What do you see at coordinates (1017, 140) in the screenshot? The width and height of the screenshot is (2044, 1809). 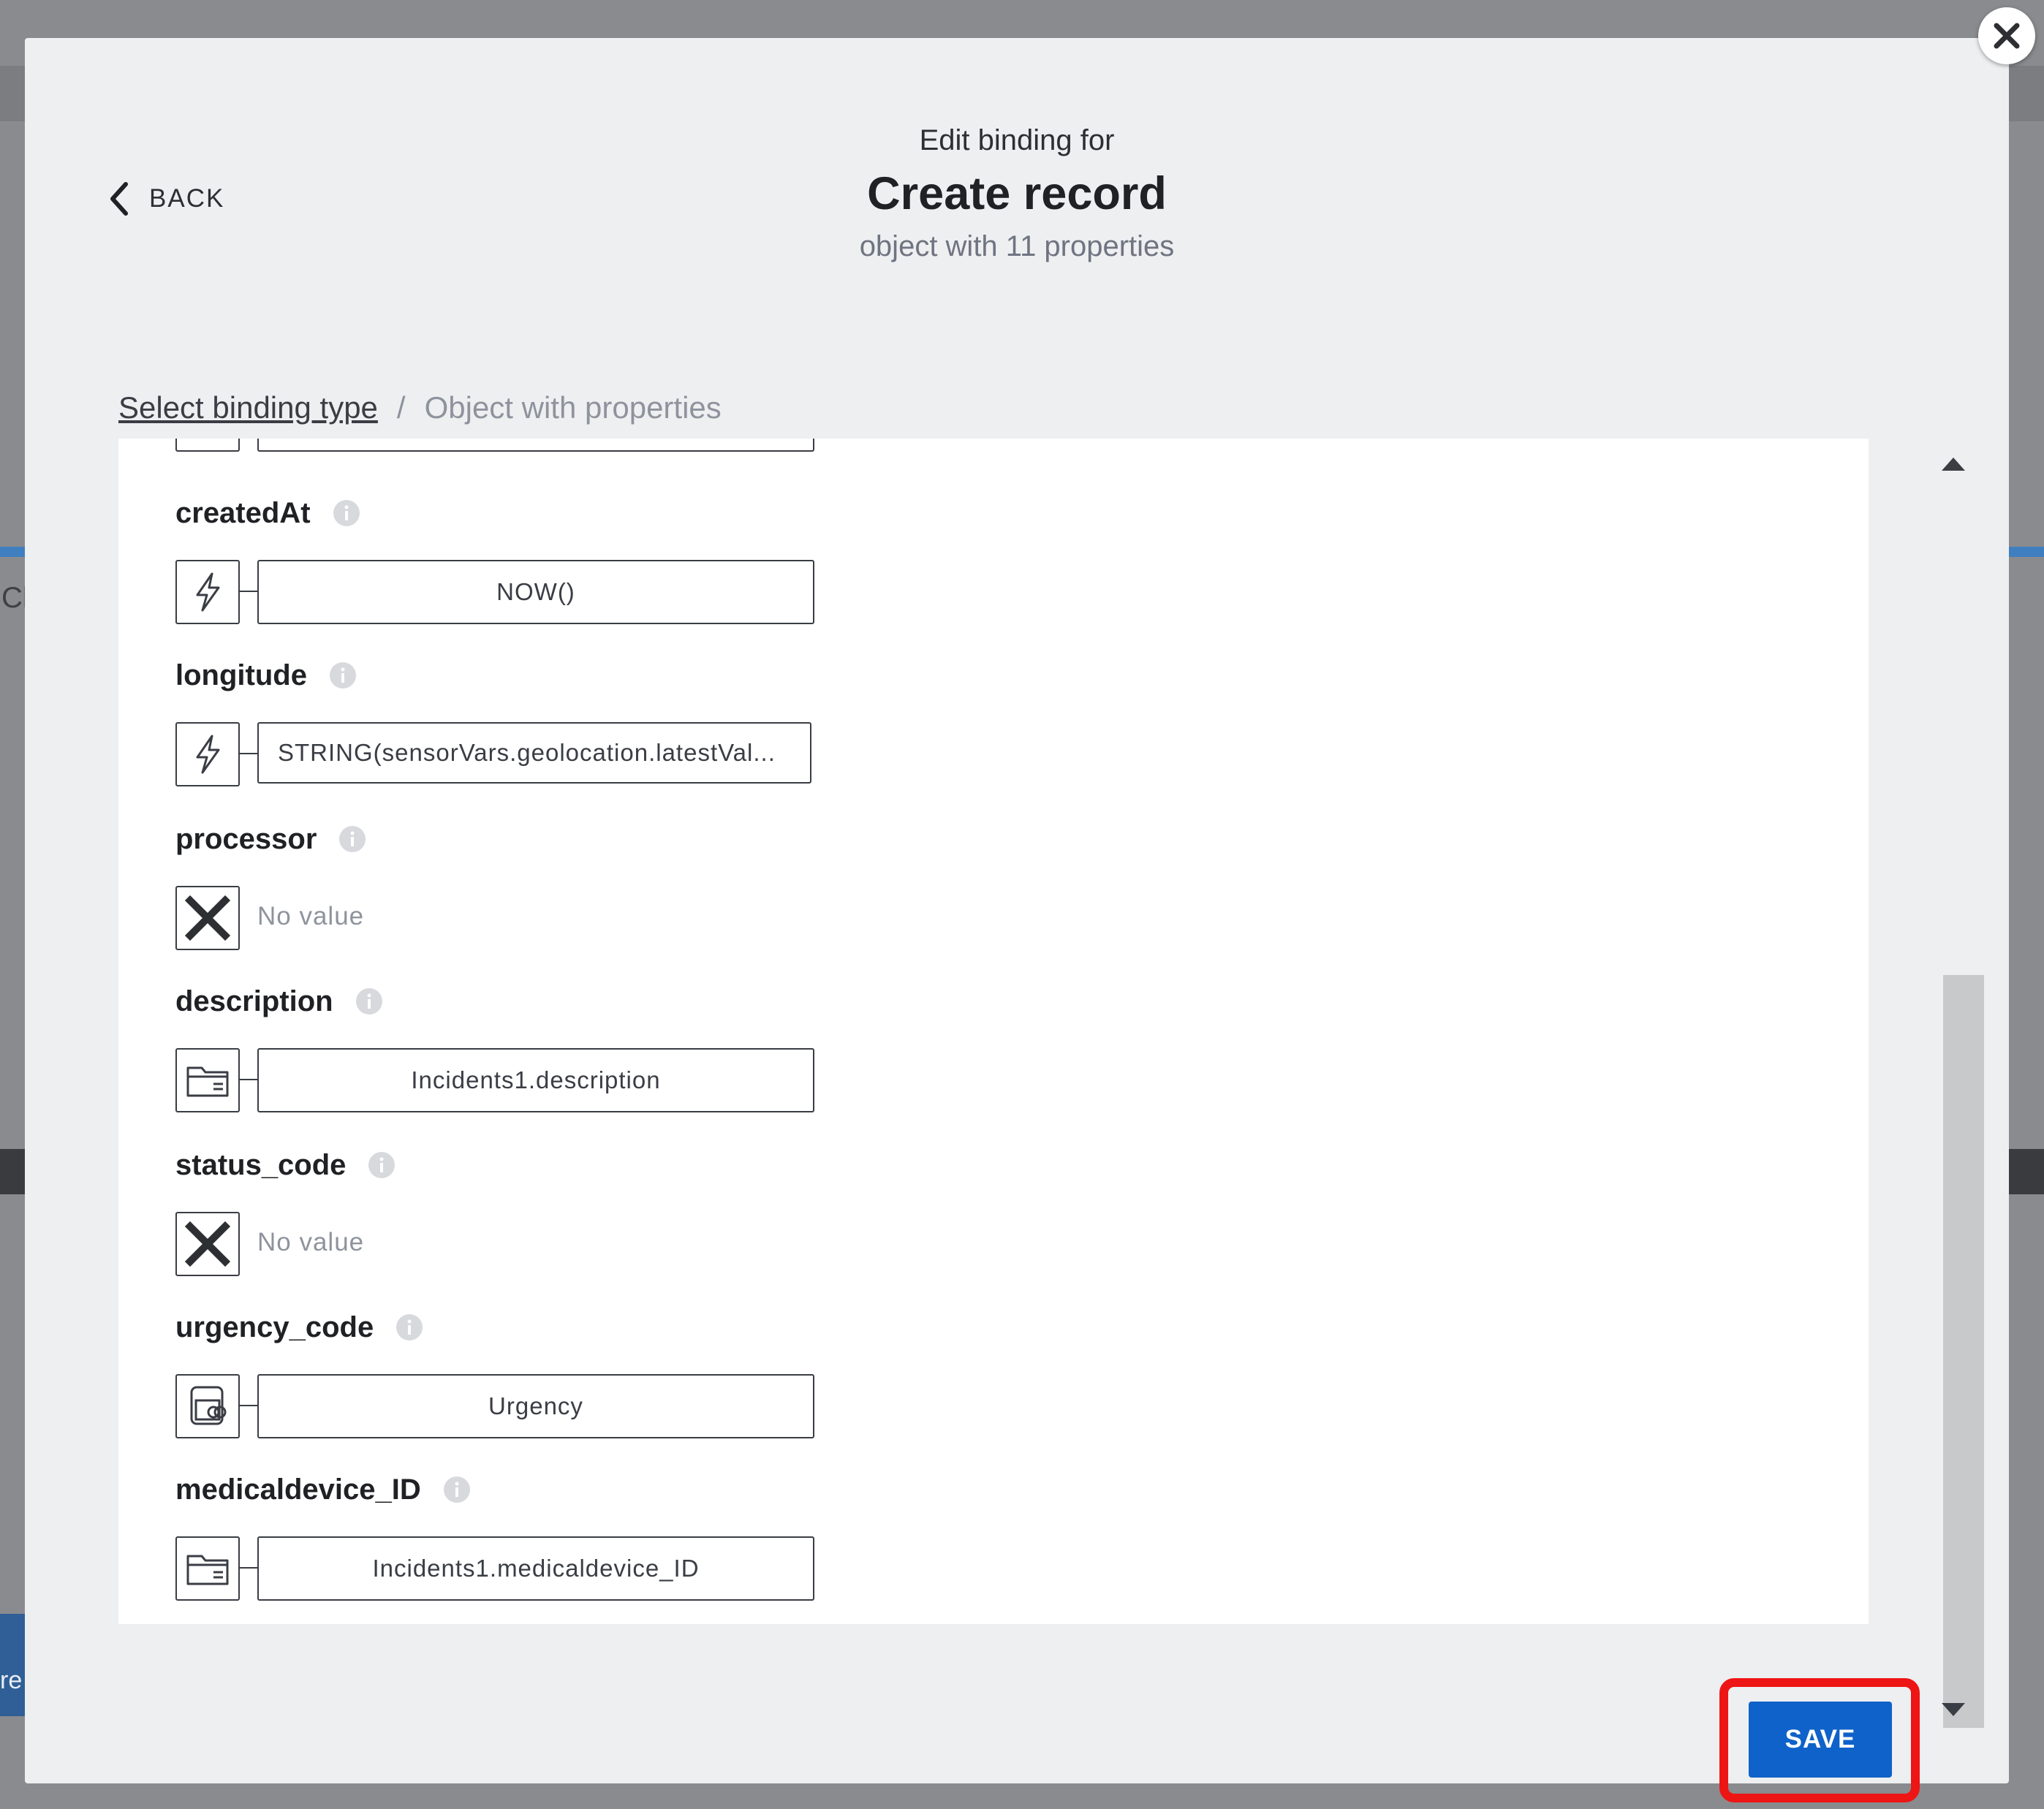 I see `header-subtitle: Edit binding for` at bounding box center [1017, 140].